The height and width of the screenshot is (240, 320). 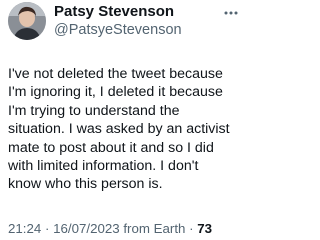 What do you see at coordinates (115, 74) in the screenshot?
I see `tweet-line: I've not deleted the tweet because` at bounding box center [115, 74].